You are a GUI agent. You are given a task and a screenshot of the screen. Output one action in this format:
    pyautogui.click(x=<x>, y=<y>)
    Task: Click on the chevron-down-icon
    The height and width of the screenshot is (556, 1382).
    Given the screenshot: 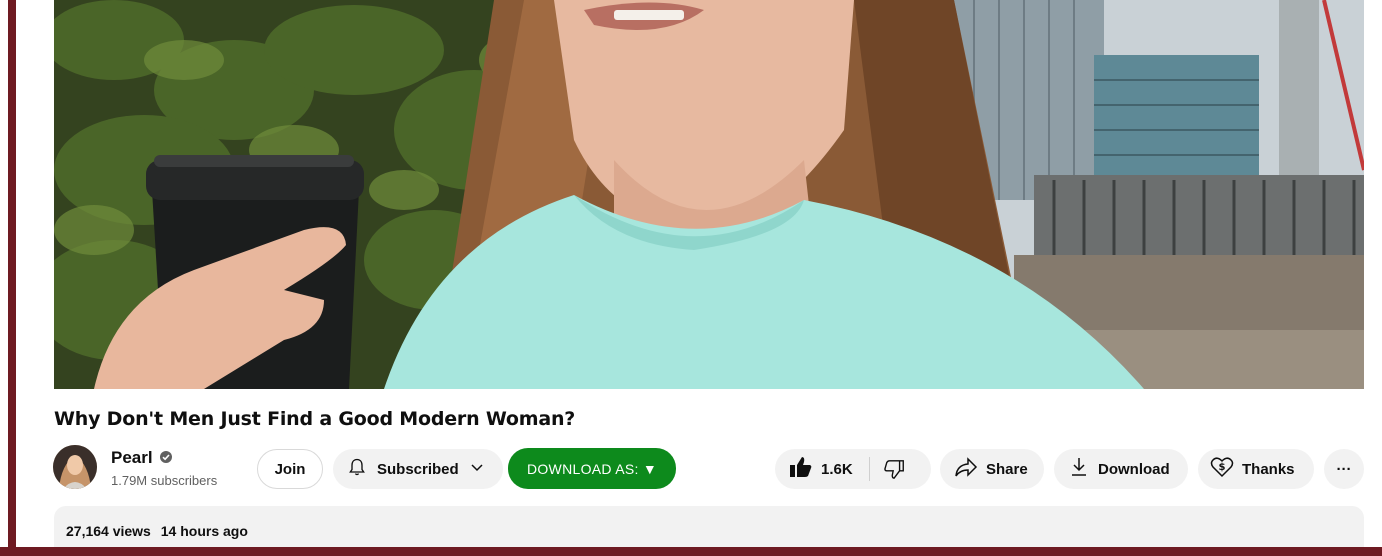 What is the action you would take?
    pyautogui.click(x=477, y=469)
    